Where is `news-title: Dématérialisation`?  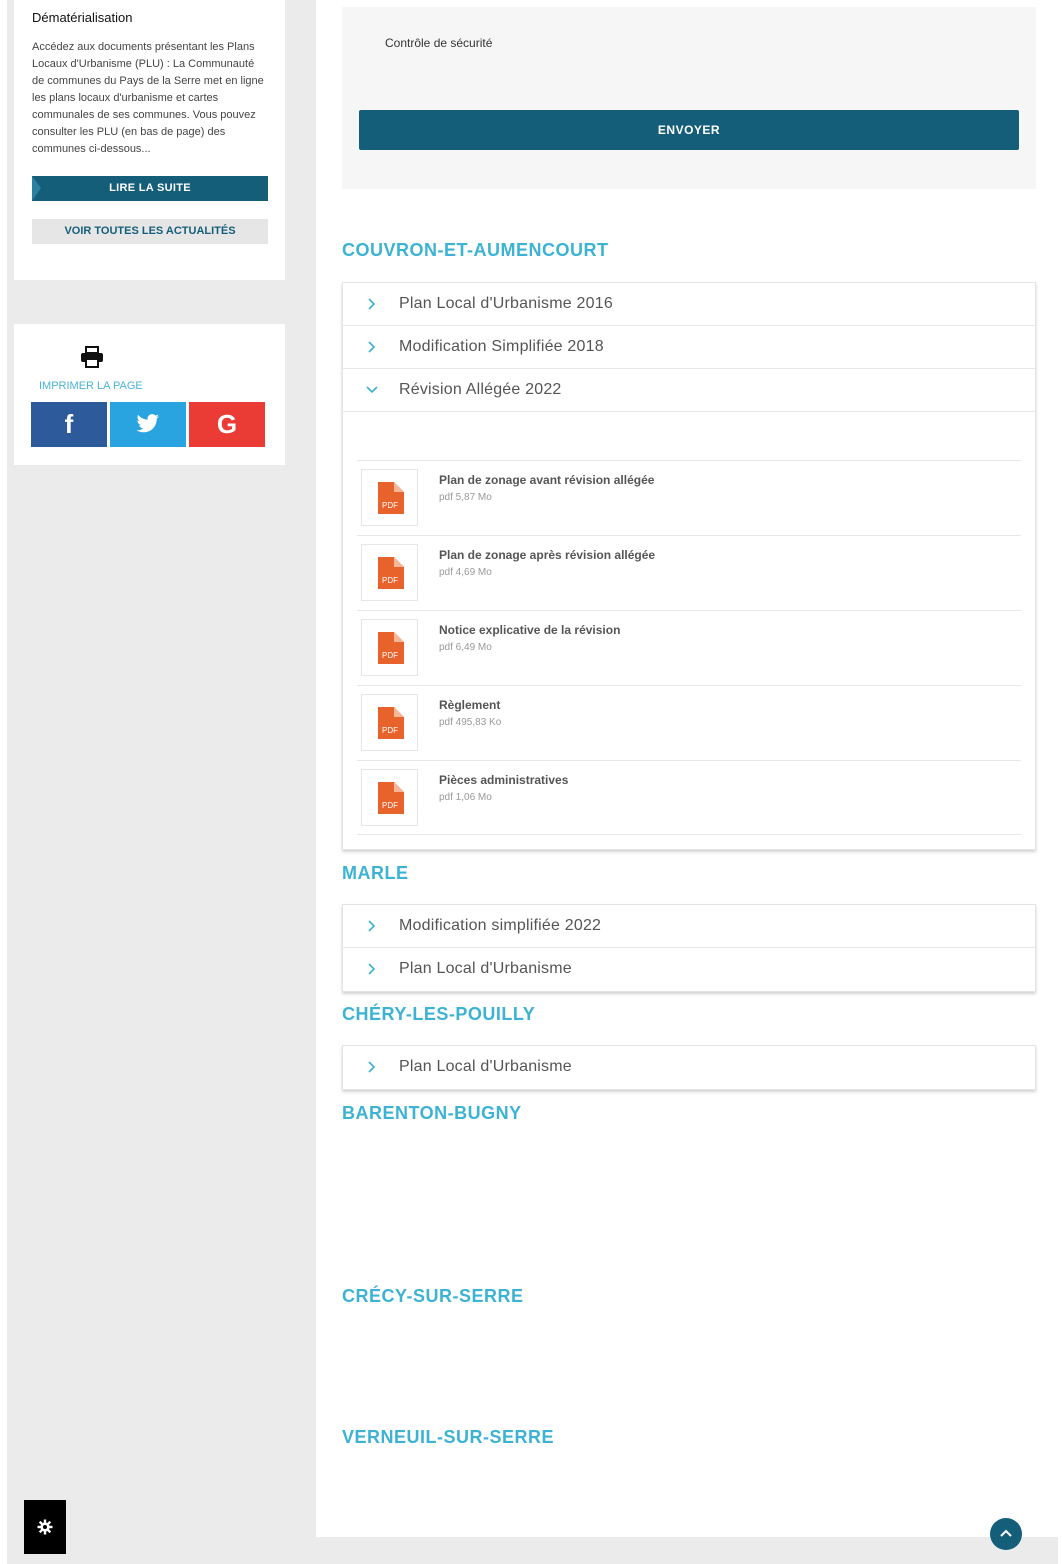 news-title: Dématérialisation is located at coordinates (82, 17).